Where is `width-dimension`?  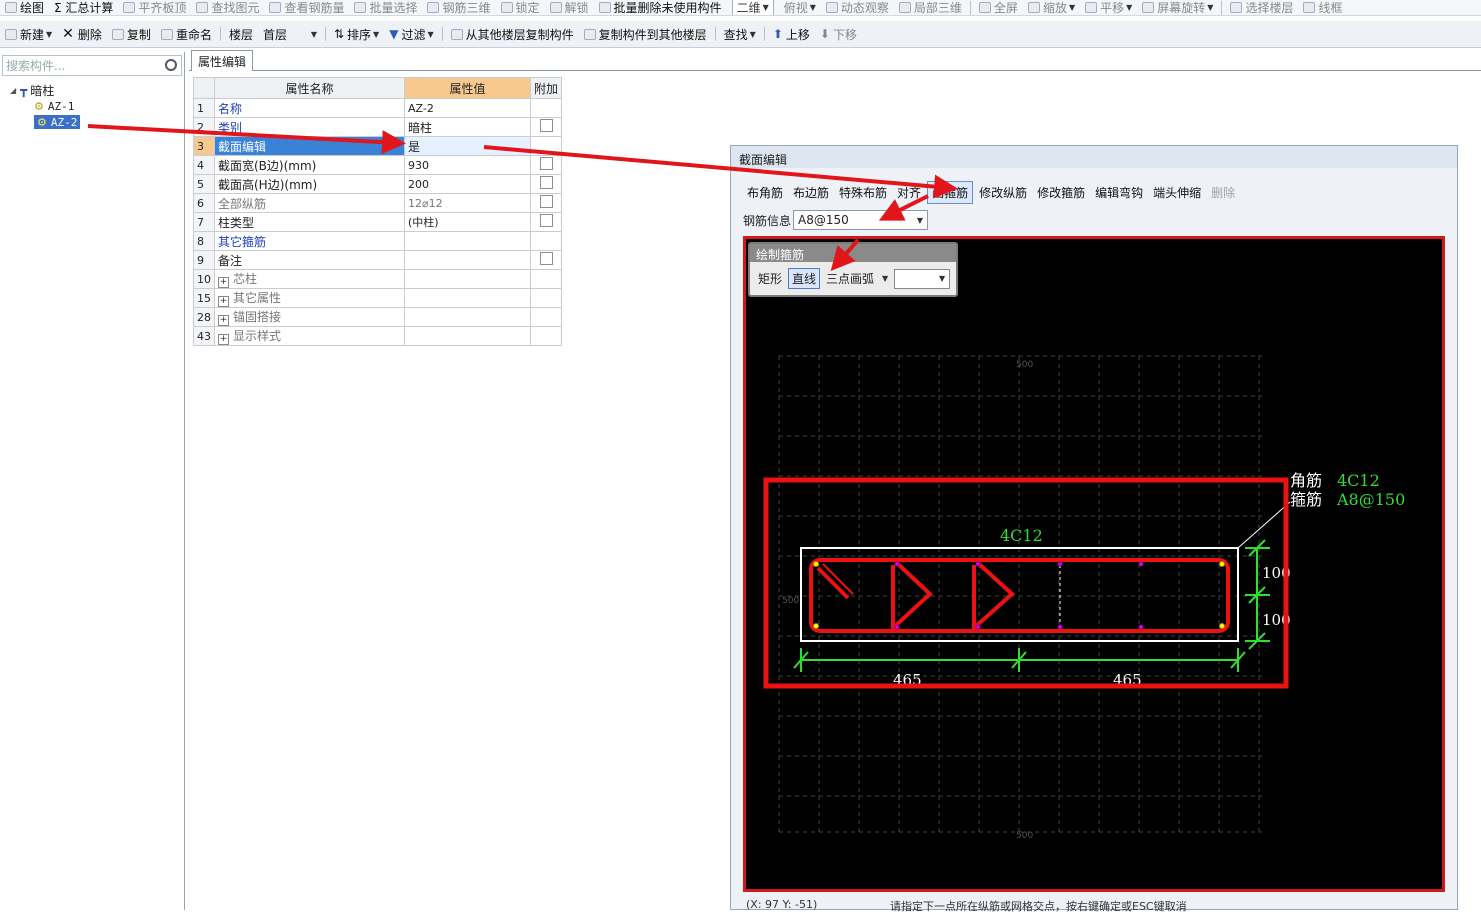 width-dimension is located at coordinates (1019, 660).